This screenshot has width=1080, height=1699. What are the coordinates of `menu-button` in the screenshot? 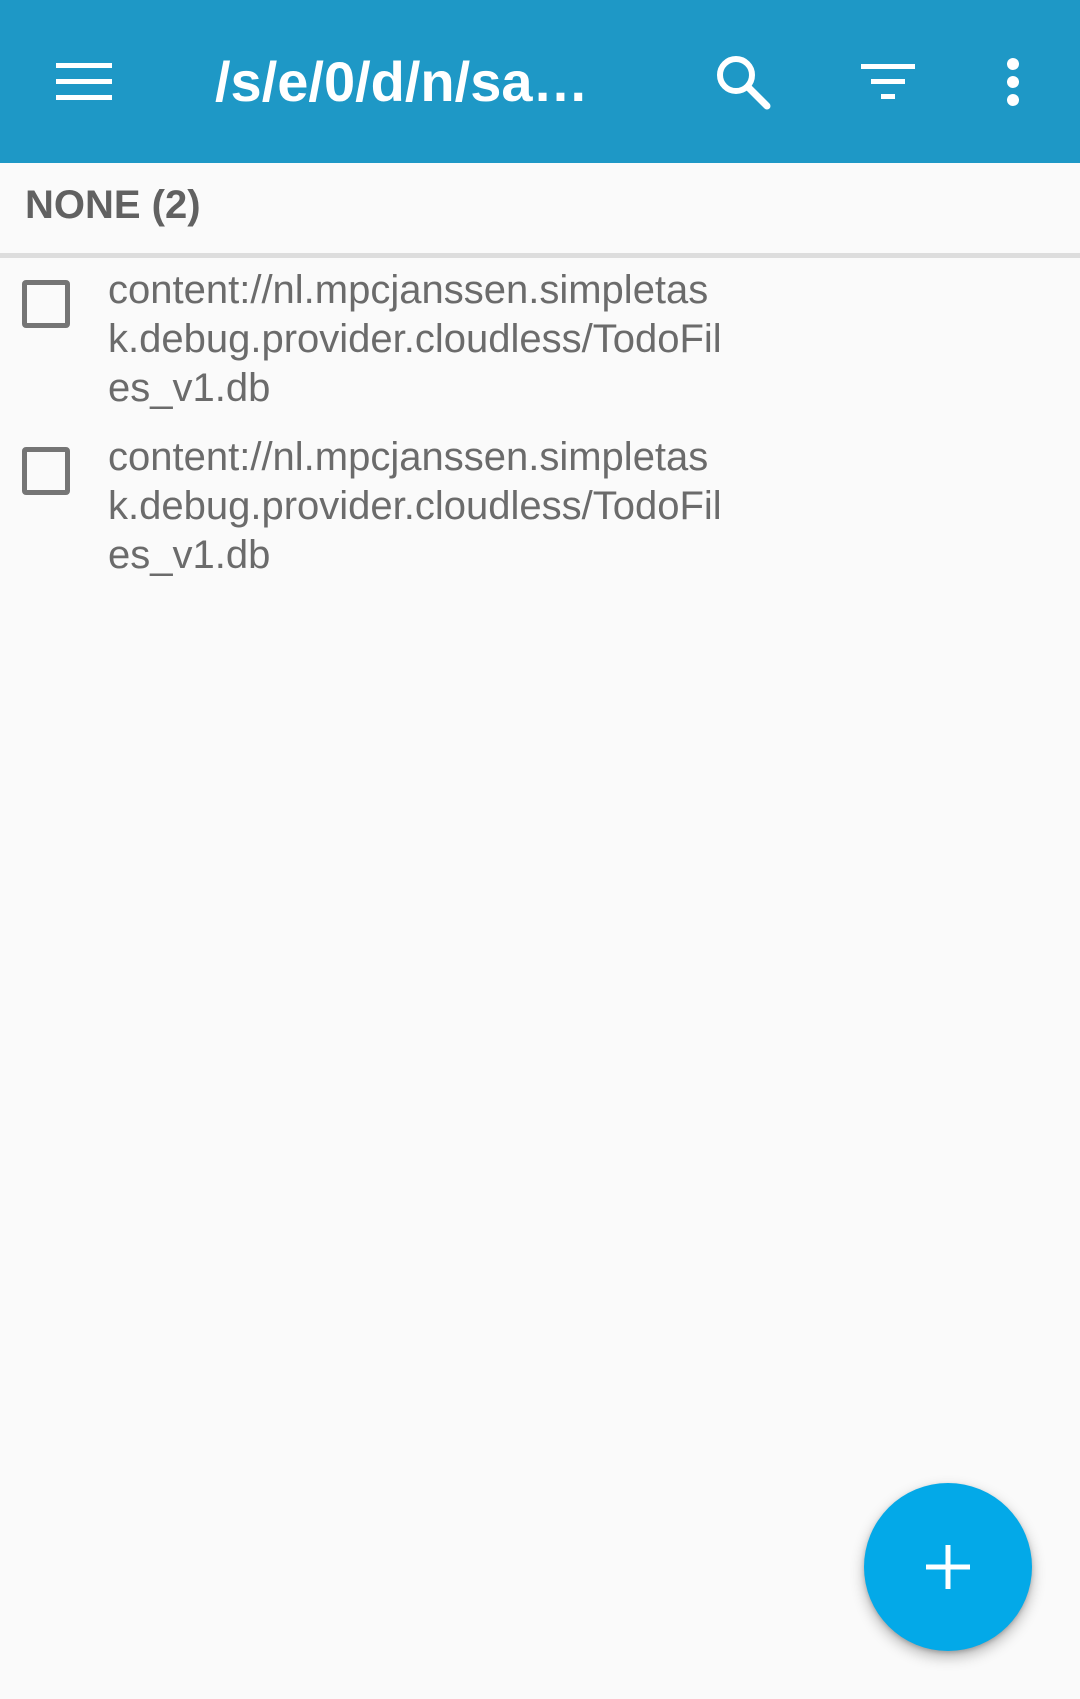 It's located at (84, 82).